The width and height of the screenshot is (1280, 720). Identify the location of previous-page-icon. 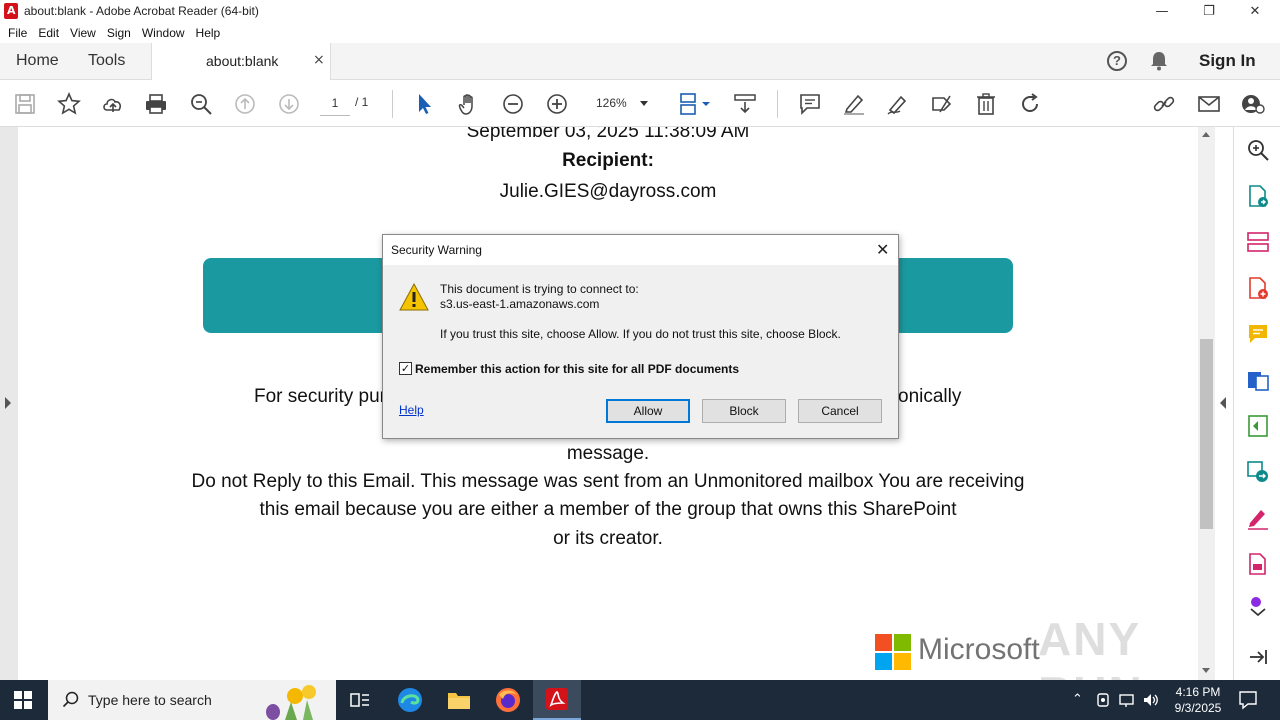
(245, 104).